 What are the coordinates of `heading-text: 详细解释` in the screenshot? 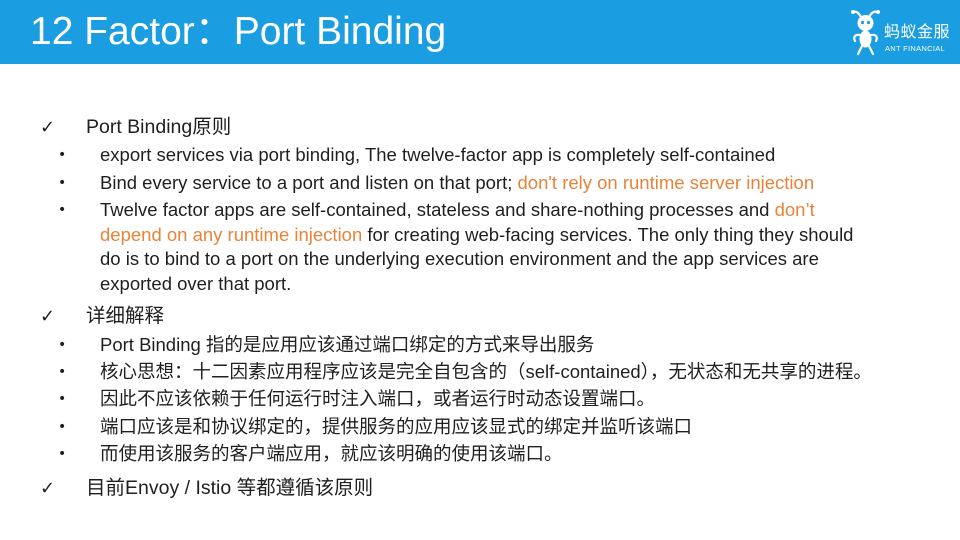 It's located at (125, 316).